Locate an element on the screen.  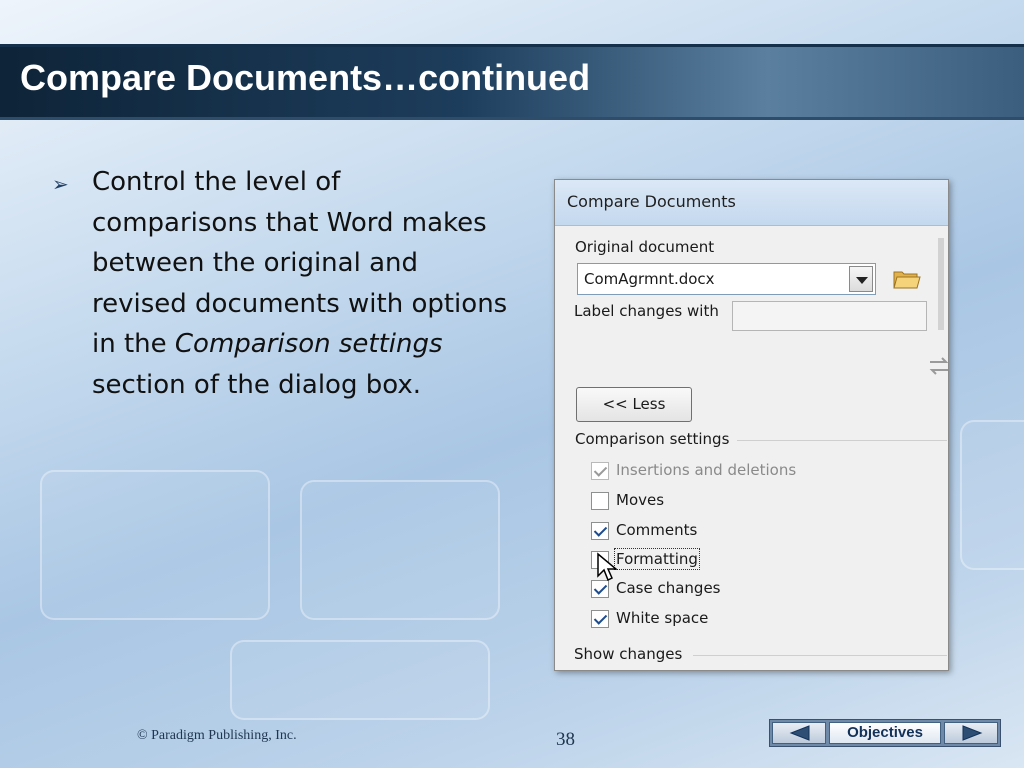
option-label: Moves is located at coordinates (640, 500).